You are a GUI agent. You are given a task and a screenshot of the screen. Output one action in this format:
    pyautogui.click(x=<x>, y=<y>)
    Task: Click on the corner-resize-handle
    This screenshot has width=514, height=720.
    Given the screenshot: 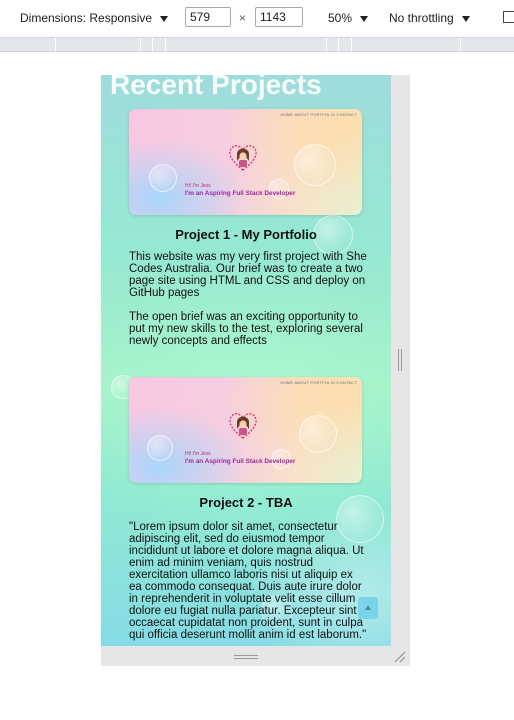 What is the action you would take?
    pyautogui.click(x=400, y=656)
    